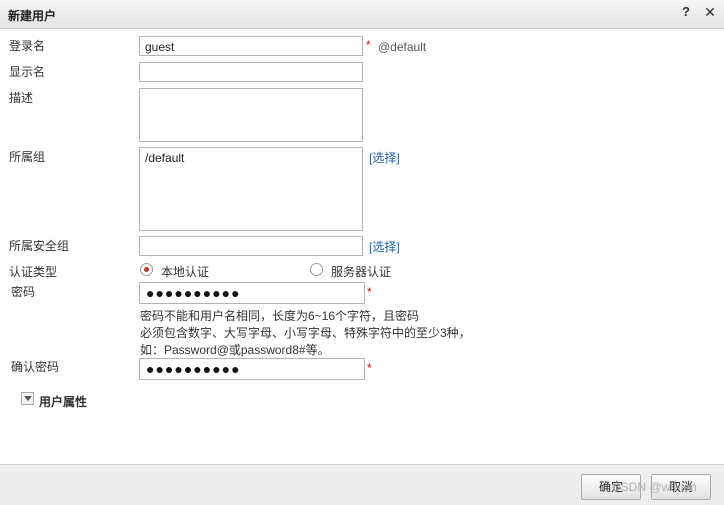 Image resolution: width=724 pixels, height=505 pixels. I want to click on server-auth-radio, so click(316, 269).